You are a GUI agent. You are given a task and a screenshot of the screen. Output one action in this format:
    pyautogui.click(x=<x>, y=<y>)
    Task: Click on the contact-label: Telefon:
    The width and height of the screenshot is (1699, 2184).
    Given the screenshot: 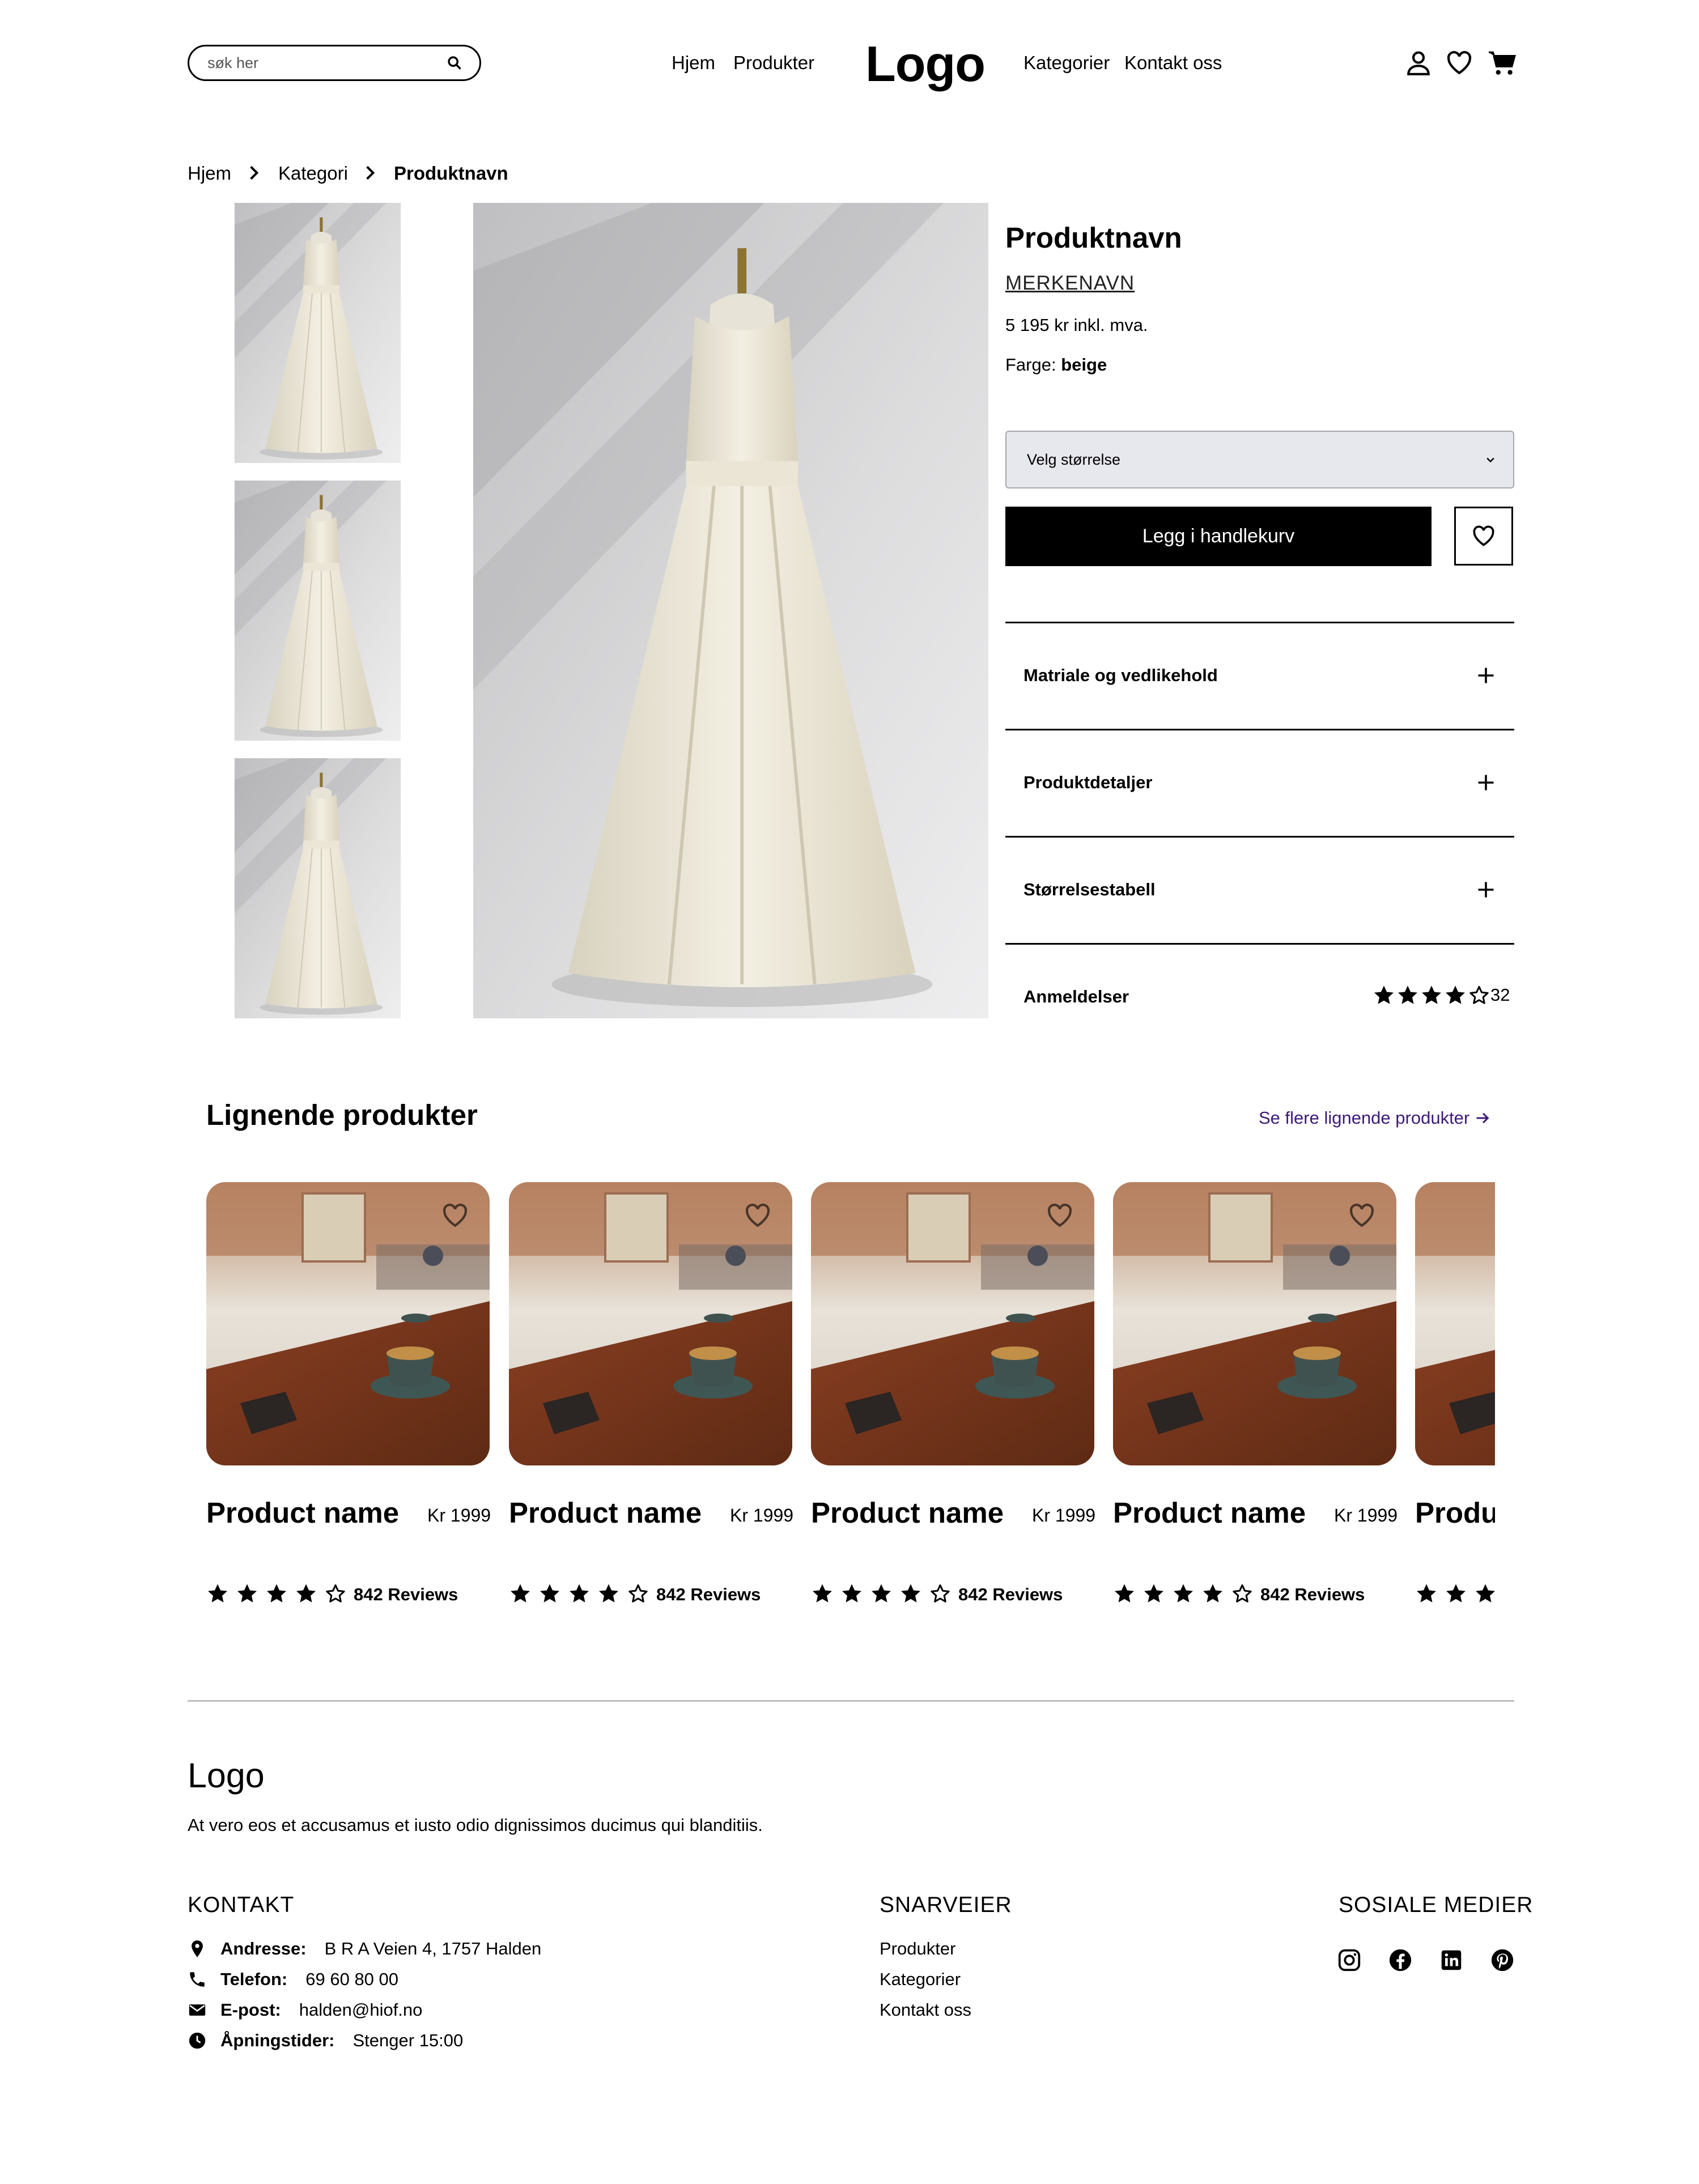 What is the action you would take?
    pyautogui.click(x=254, y=1979)
    